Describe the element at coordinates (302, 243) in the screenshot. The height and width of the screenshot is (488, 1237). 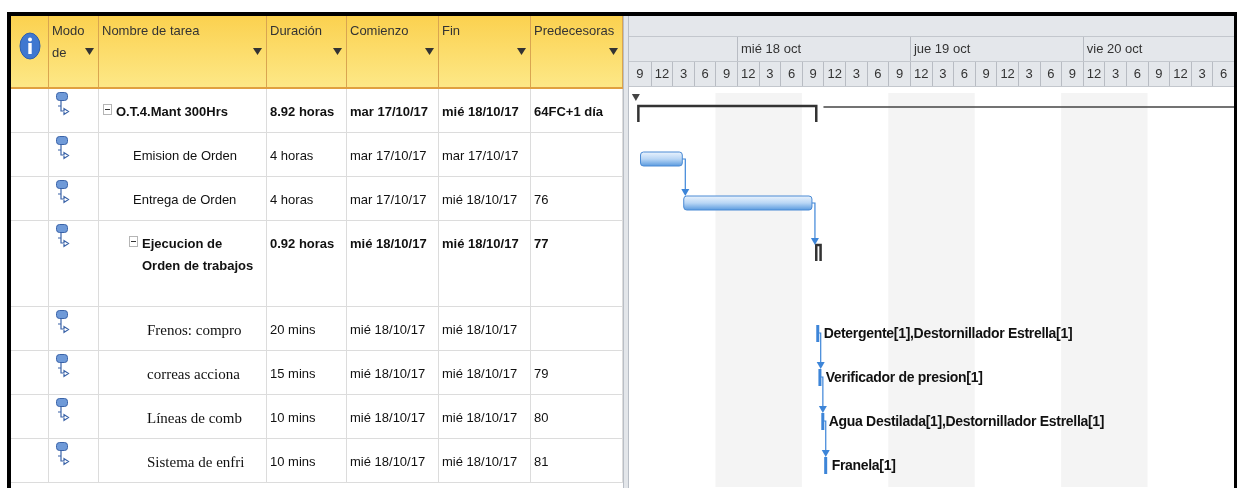
I see `table-cell: 0.92 horas` at that location.